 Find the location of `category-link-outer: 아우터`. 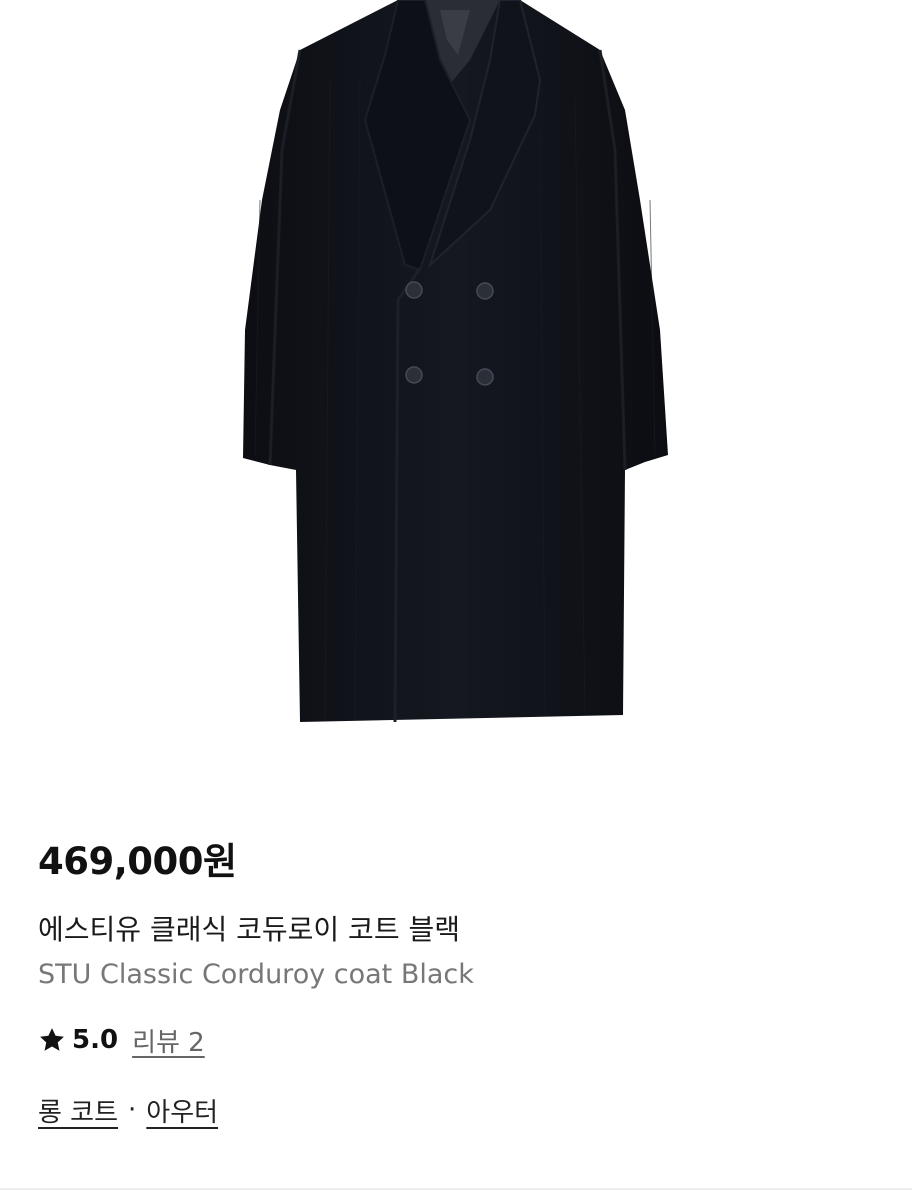

category-link-outer: 아우터 is located at coordinates (182, 1110).